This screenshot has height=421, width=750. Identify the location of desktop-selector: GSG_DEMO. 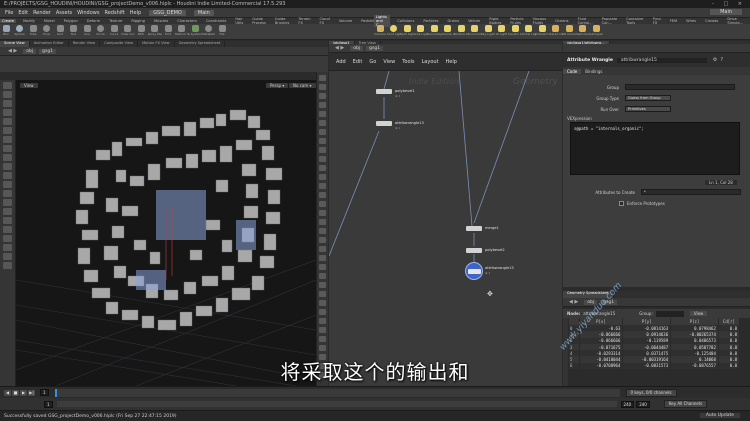
(167, 12).